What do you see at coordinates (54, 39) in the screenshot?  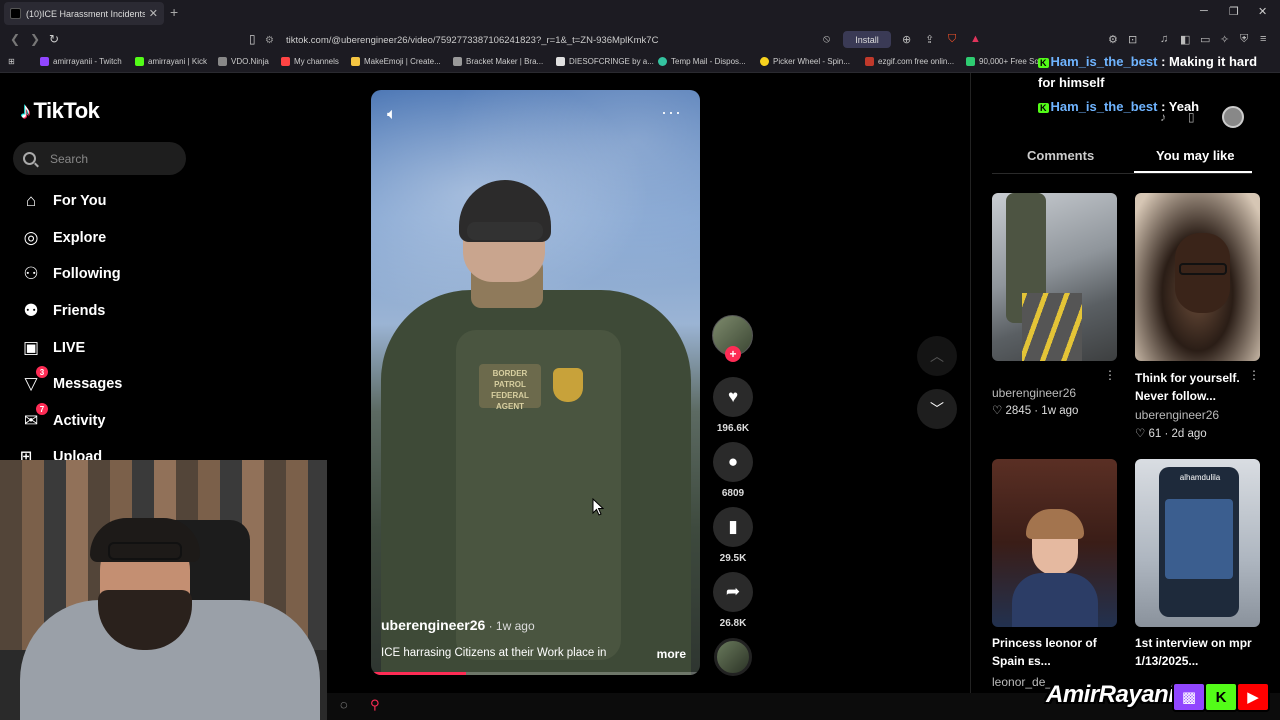 I see `reload-icon: ↻` at bounding box center [54, 39].